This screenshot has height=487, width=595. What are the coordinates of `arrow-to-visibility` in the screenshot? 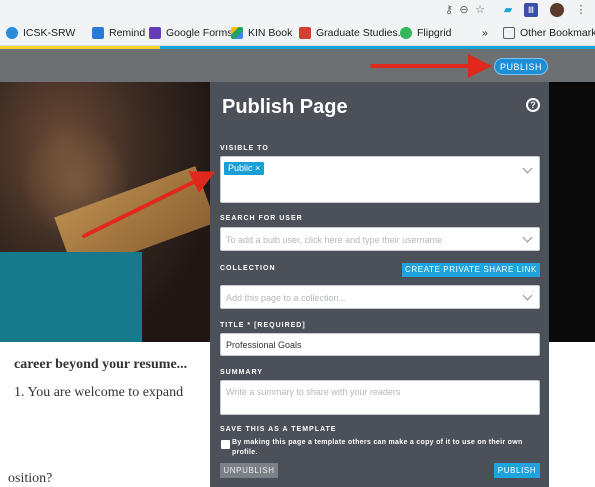 It's located at (149, 204).